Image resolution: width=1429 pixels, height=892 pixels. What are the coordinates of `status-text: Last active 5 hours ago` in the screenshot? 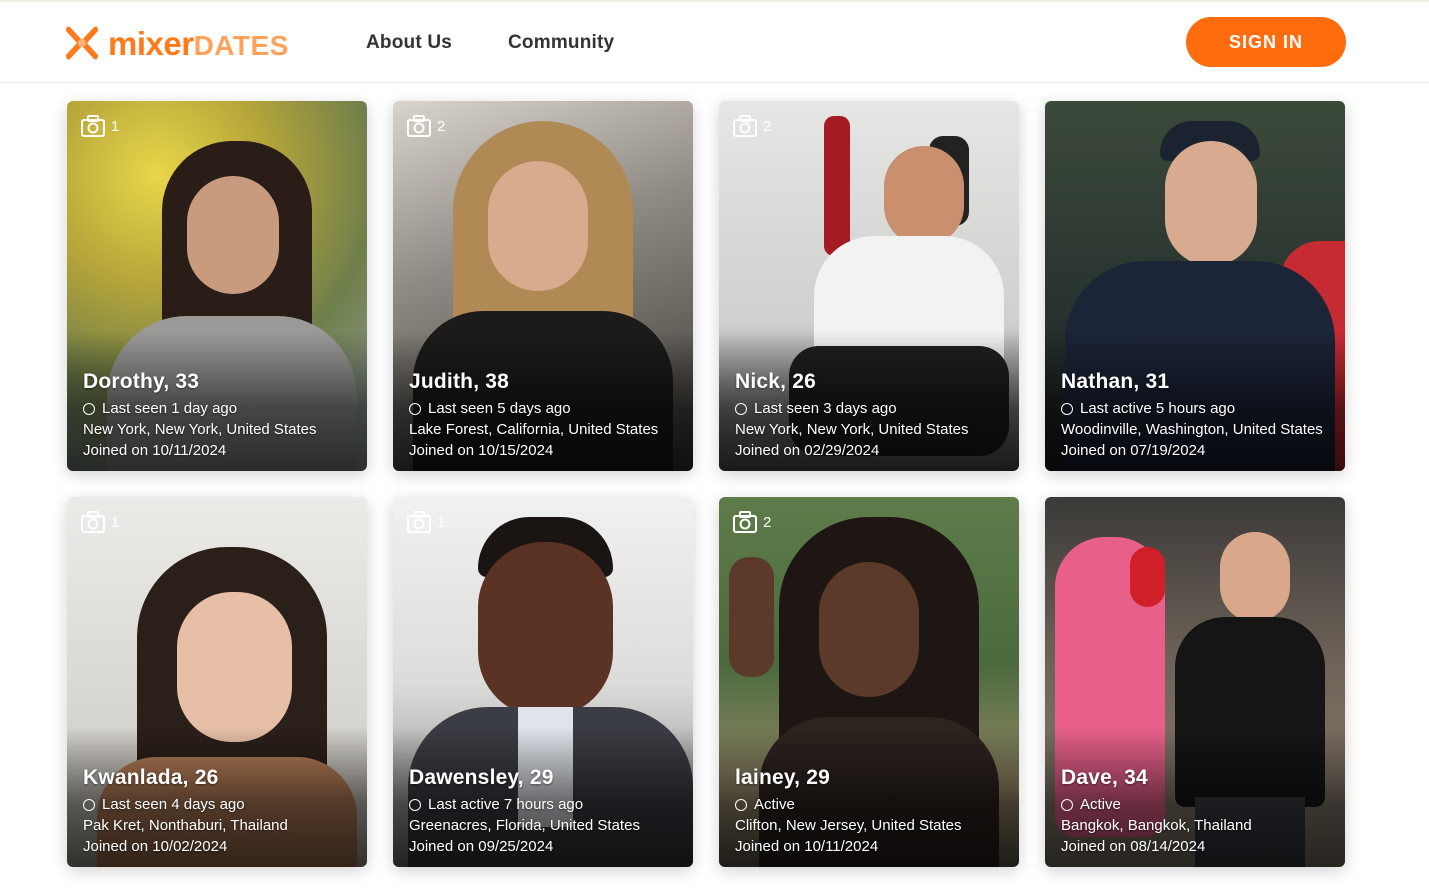 It's located at (1158, 408).